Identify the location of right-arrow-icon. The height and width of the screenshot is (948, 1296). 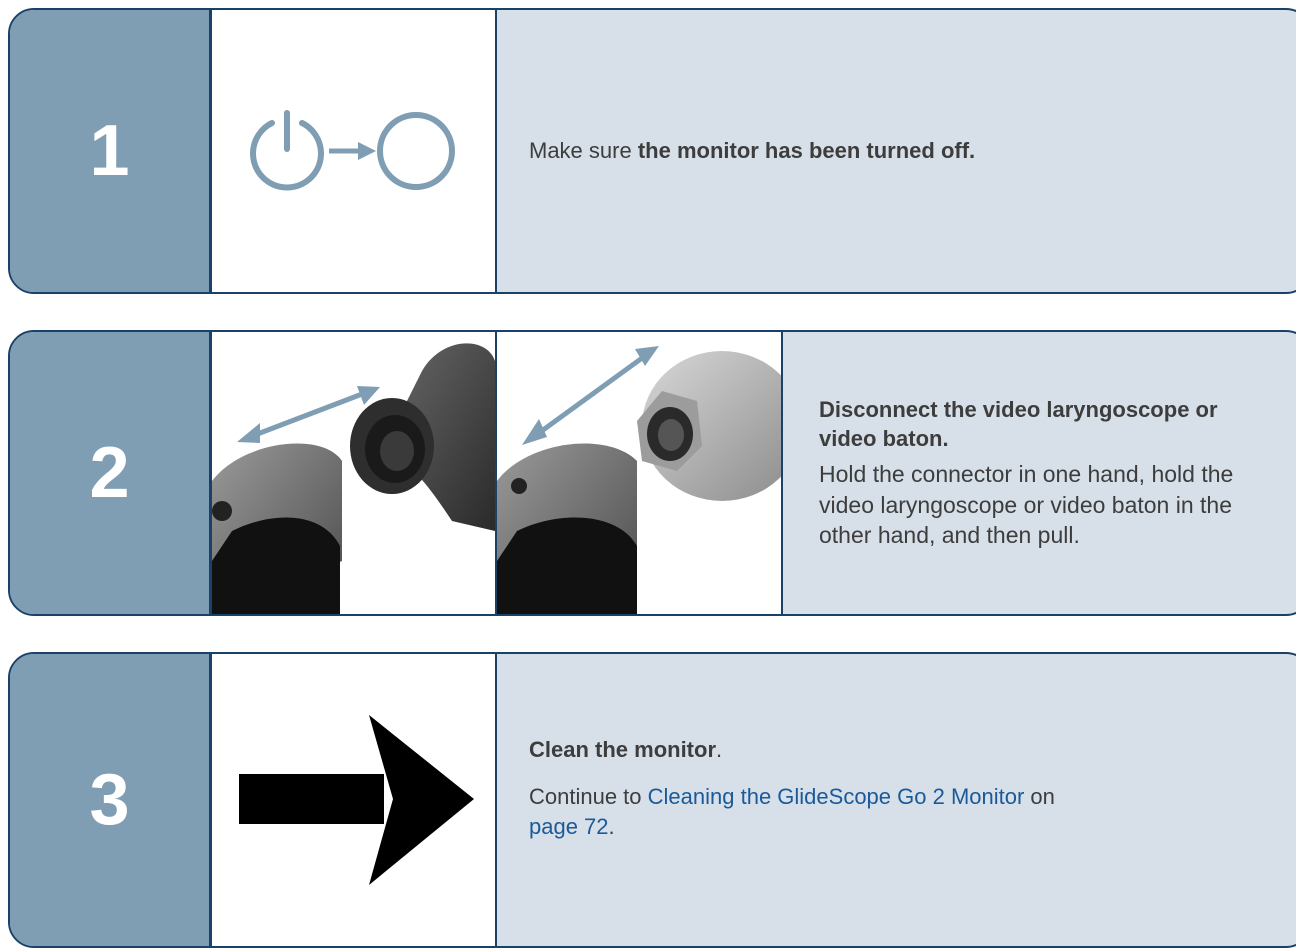
(356, 800).